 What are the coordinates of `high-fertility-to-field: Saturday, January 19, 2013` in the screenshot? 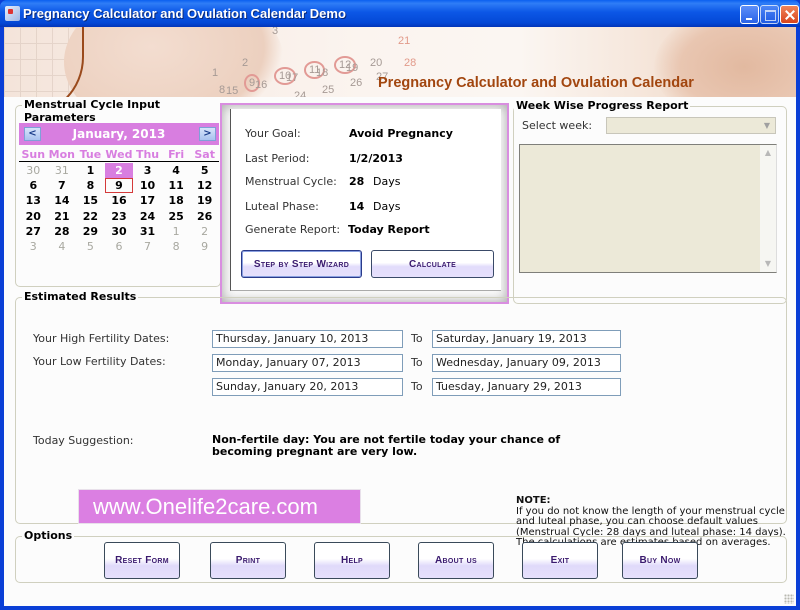 It's located at (526, 339).